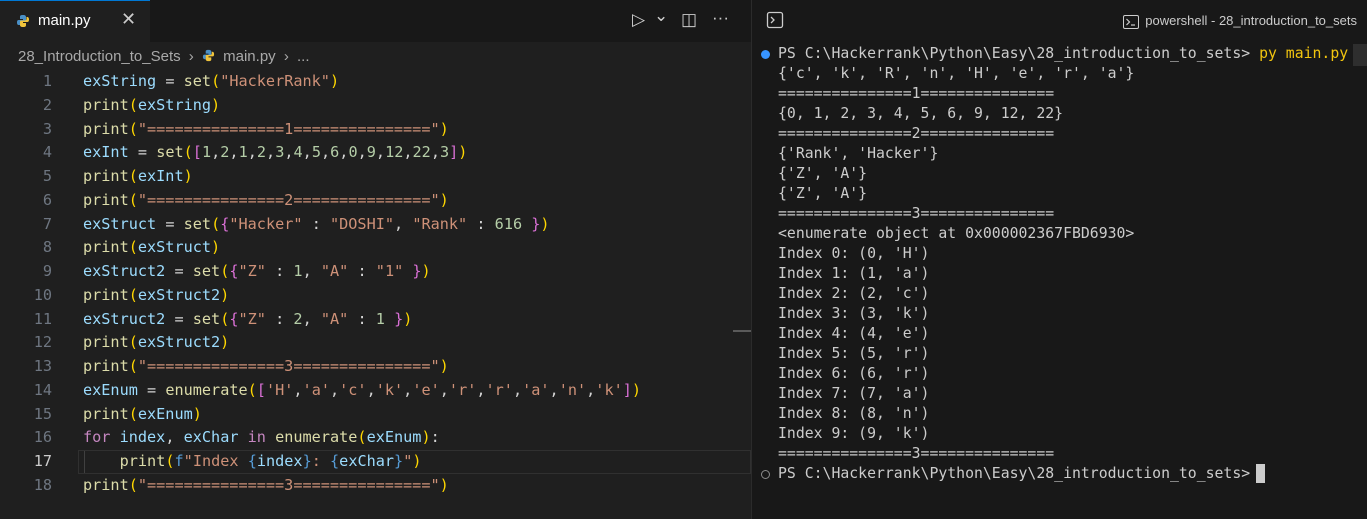  What do you see at coordinates (211, 81) in the screenshot?
I see `code-text: exString = set("HackerRank")` at bounding box center [211, 81].